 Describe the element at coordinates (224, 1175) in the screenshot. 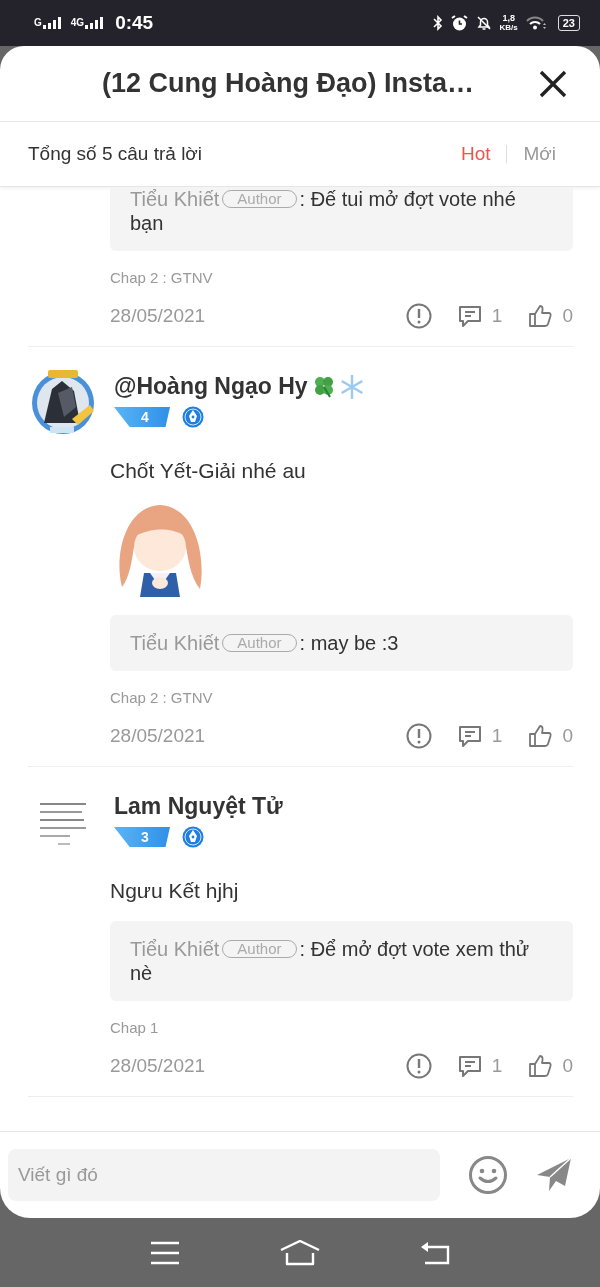

I see `comment-input: Viết gì đó` at that location.